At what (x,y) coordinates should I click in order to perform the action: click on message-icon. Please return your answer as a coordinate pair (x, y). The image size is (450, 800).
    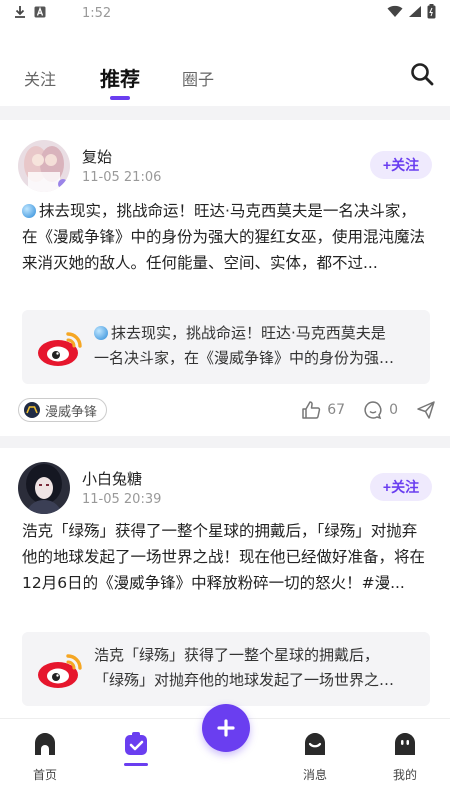
    Looking at the image, I should click on (315, 744).